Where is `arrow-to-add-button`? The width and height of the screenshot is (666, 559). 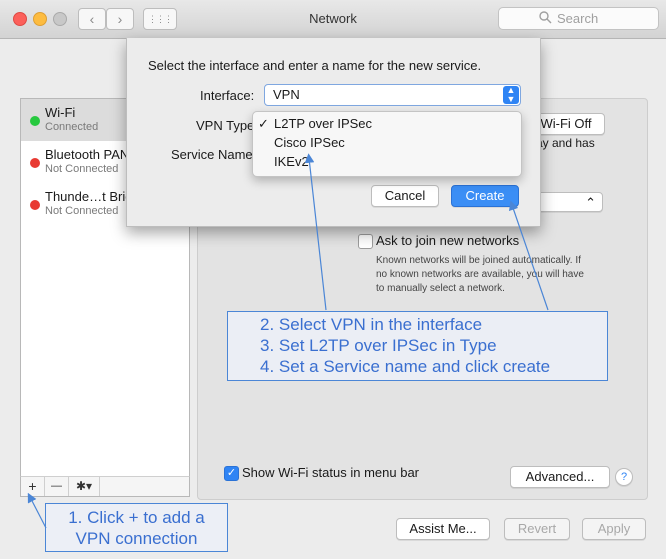 arrow-to-add-button is located at coordinates (37, 510).